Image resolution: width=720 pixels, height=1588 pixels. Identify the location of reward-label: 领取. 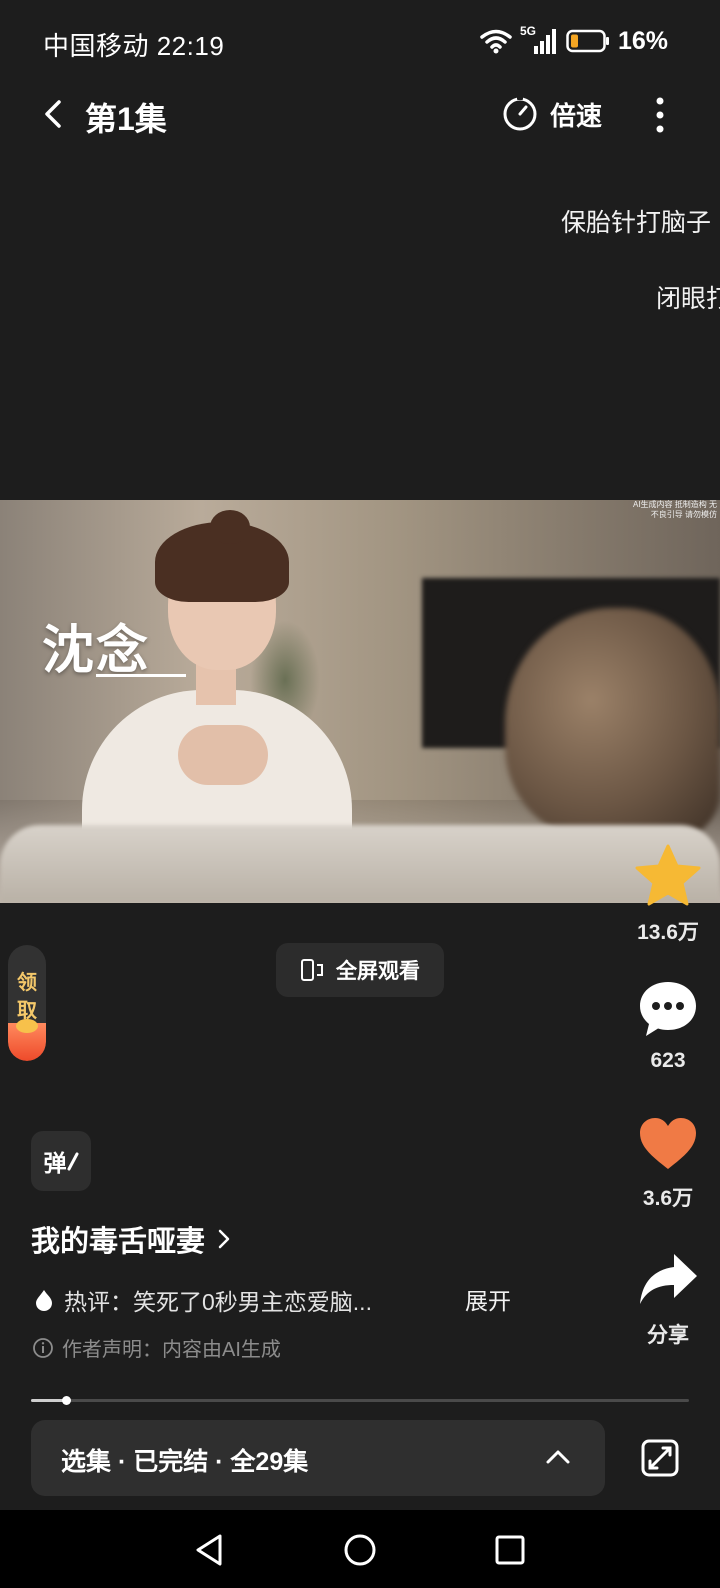
(27, 997).